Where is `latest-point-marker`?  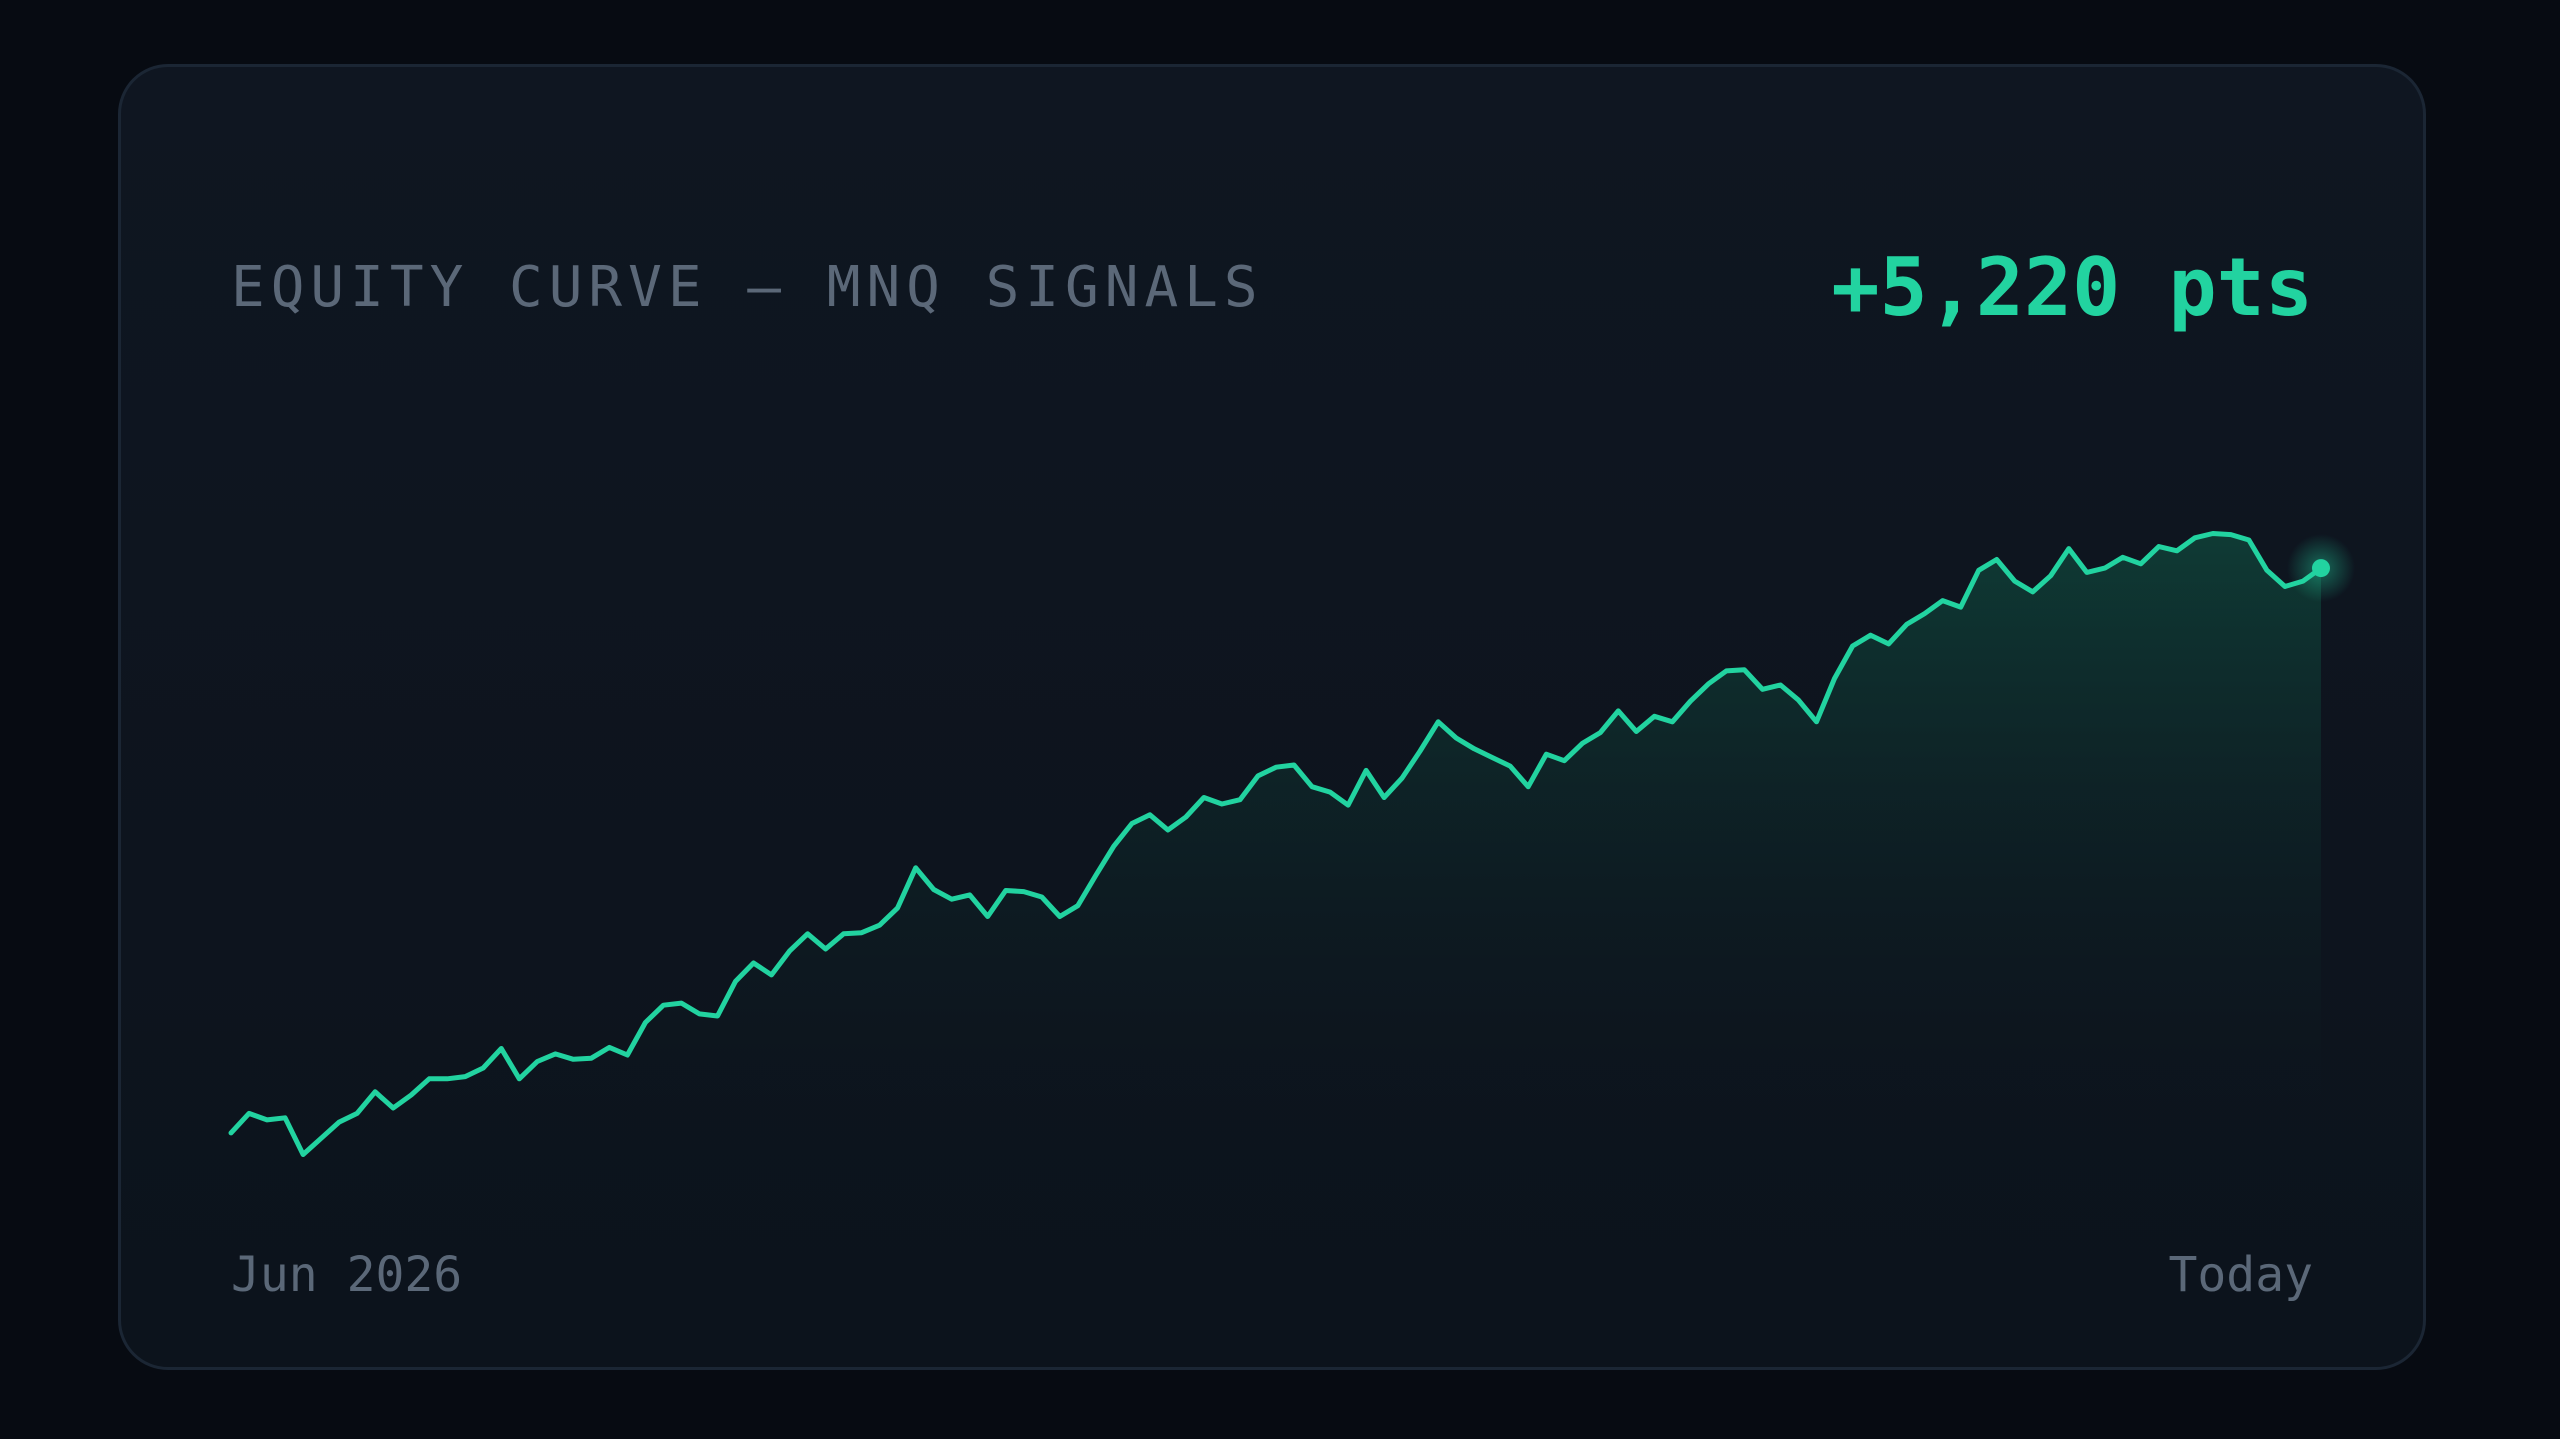 latest-point-marker is located at coordinates (2321, 568).